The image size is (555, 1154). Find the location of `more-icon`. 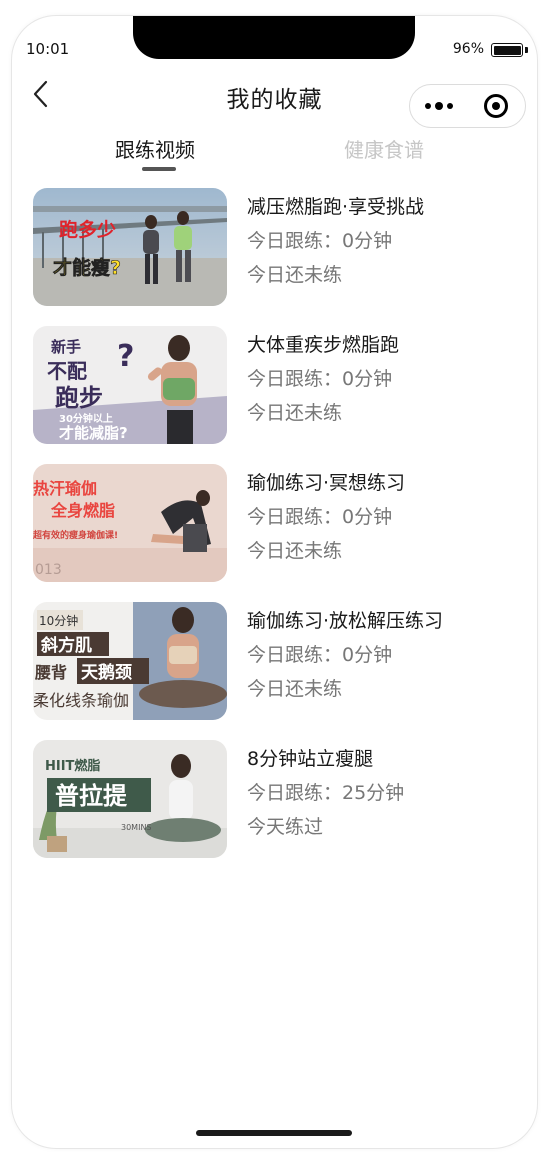

more-icon is located at coordinates (439, 106).